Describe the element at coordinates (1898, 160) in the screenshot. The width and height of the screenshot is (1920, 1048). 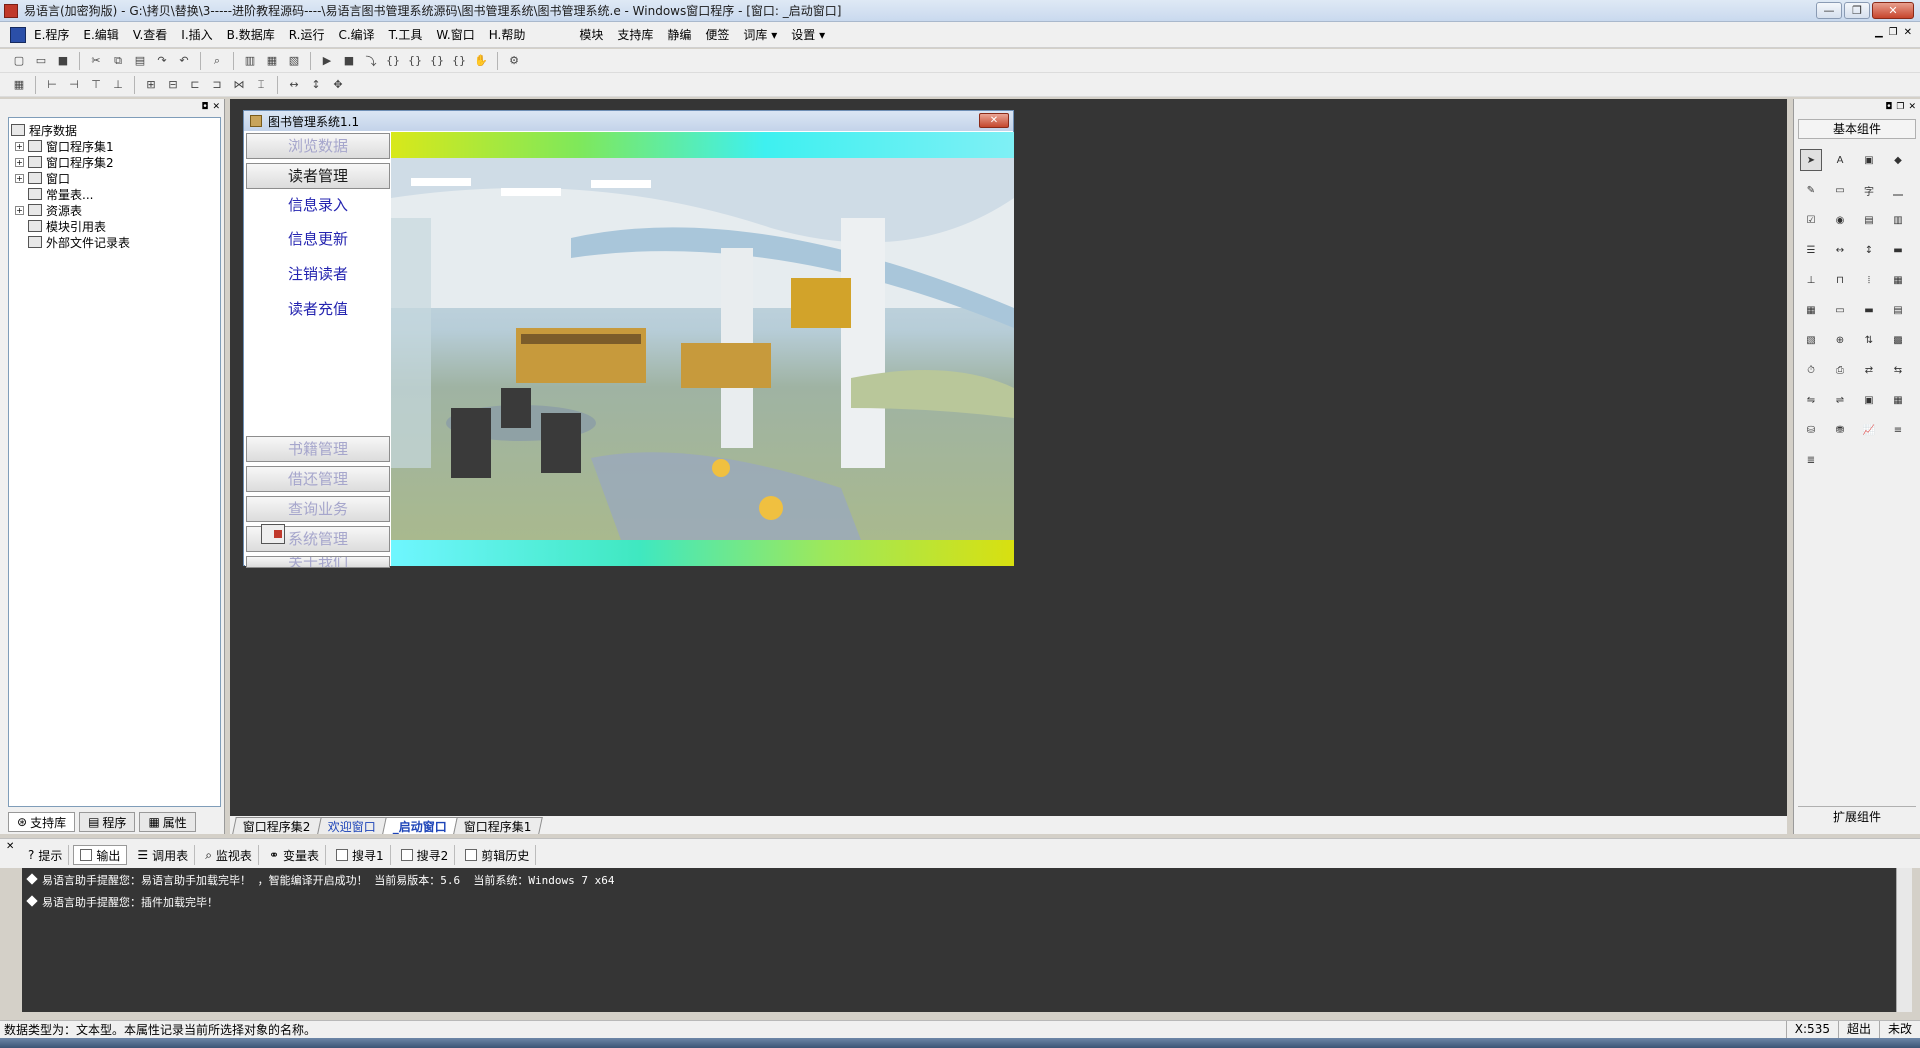
I see `shape-icon: ◆` at that location.